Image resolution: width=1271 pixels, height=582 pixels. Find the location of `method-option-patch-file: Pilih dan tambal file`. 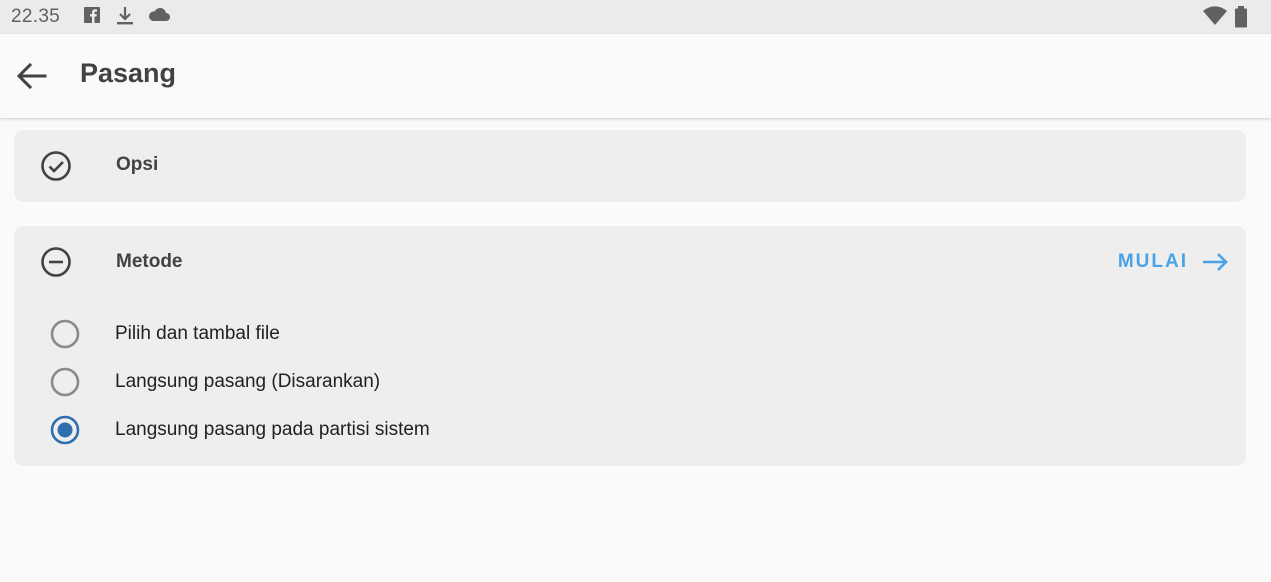

method-option-patch-file: Pilih dan tambal file is located at coordinates (165, 334).